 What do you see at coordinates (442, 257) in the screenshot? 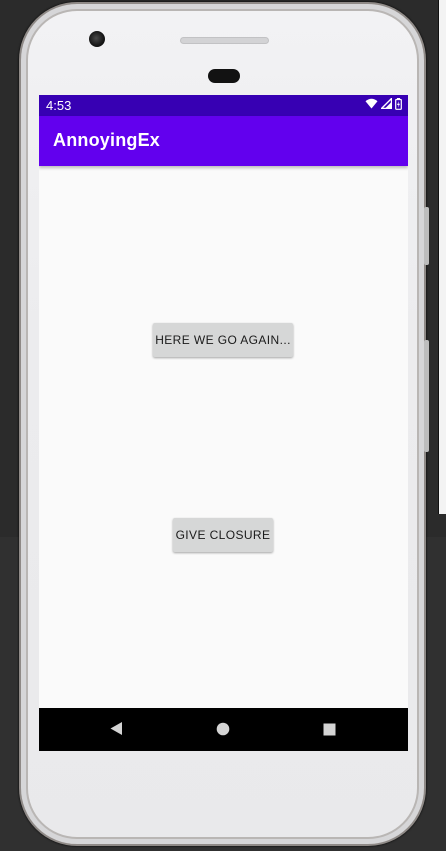
I see `background-panel-edge` at bounding box center [442, 257].